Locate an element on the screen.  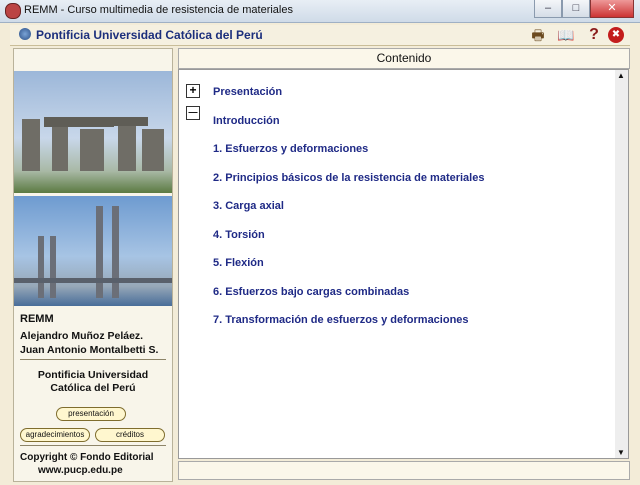
stonehenge-image is located at coordinates (93, 132).